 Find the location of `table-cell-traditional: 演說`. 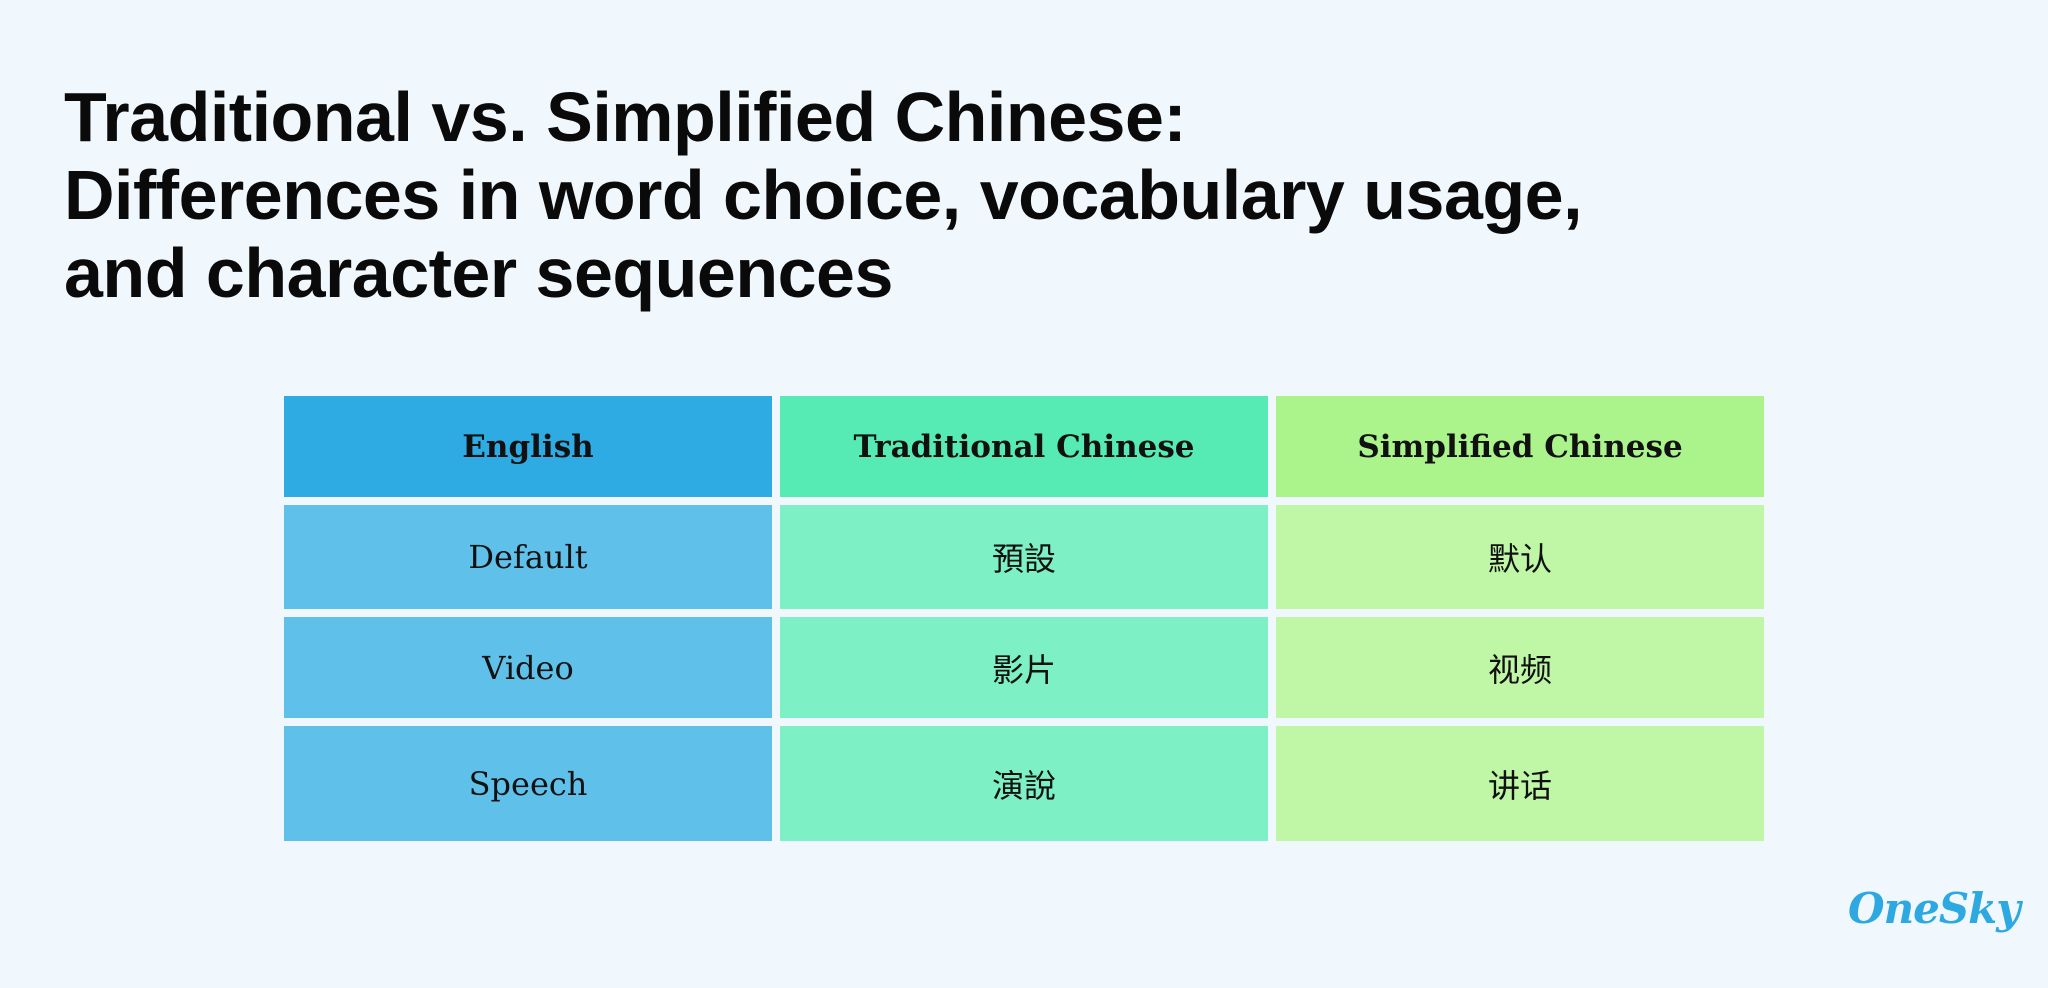

table-cell-traditional: 演說 is located at coordinates (1024, 783).